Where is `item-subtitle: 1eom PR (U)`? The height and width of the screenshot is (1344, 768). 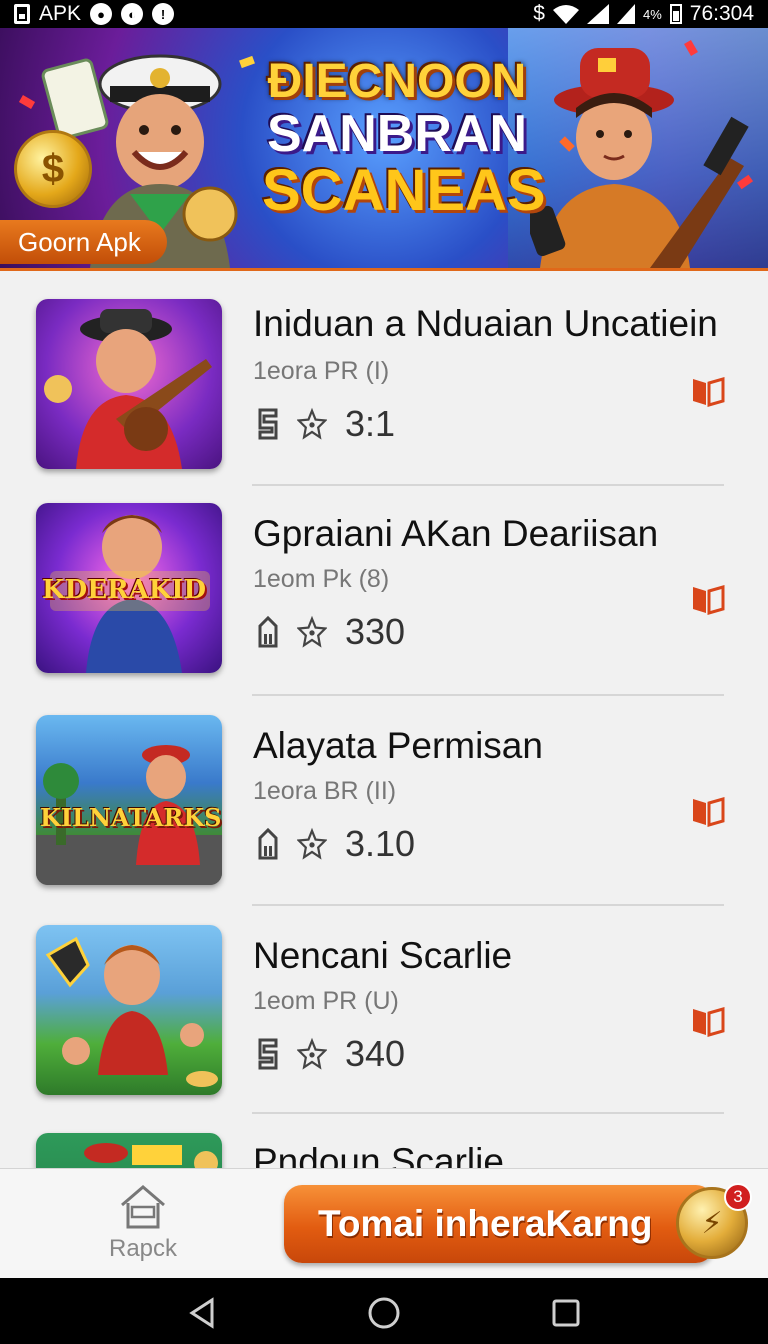
item-subtitle: 1eom PR (U) is located at coordinates (326, 1001).